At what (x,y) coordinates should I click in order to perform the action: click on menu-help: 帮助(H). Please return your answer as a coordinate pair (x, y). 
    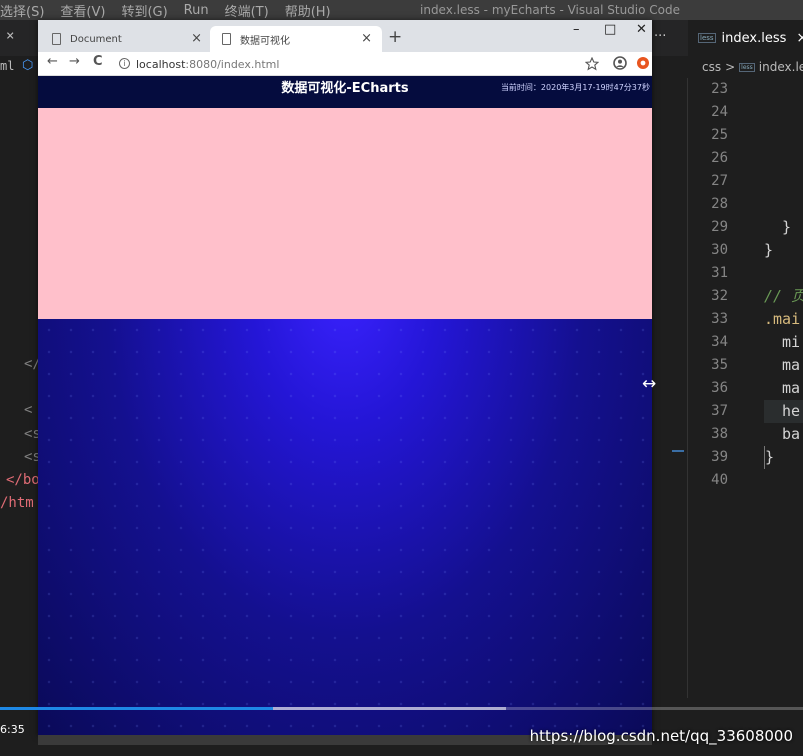
    Looking at the image, I should click on (308, 10).